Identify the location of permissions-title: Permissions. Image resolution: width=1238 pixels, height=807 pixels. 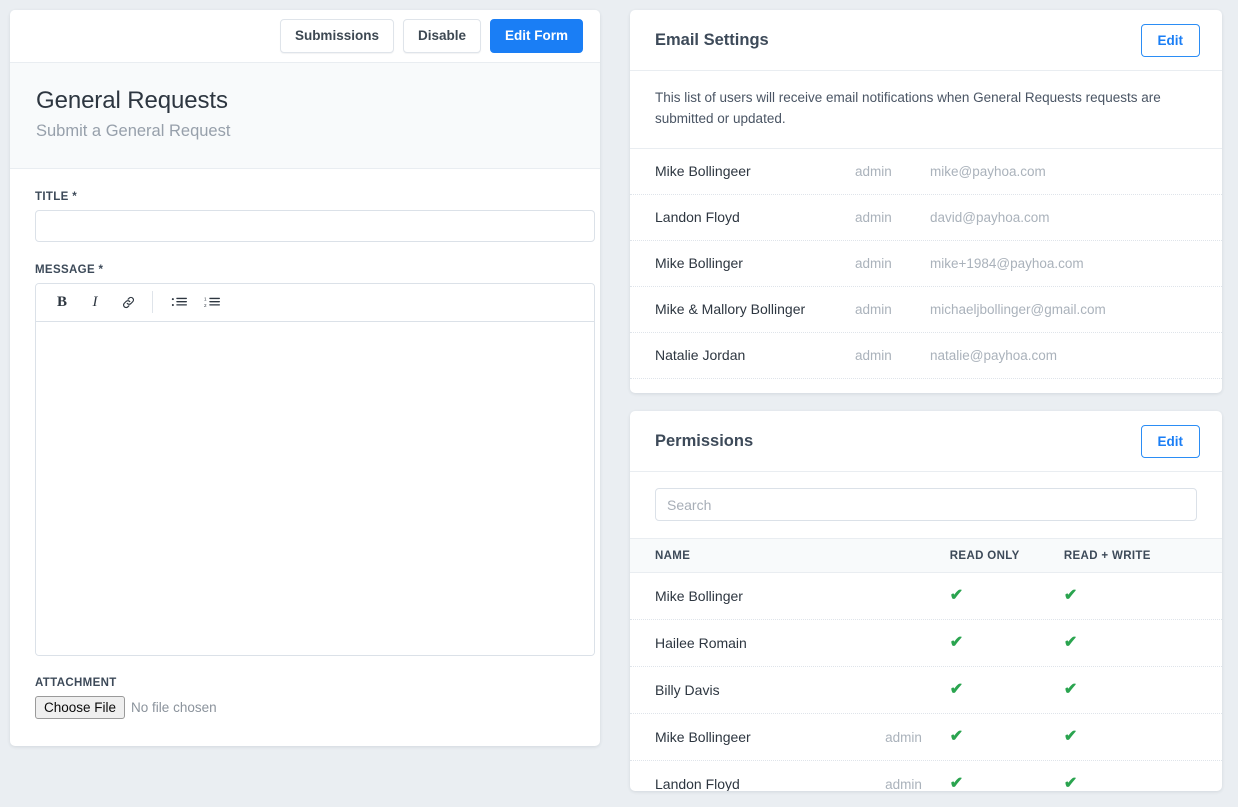
(704, 440).